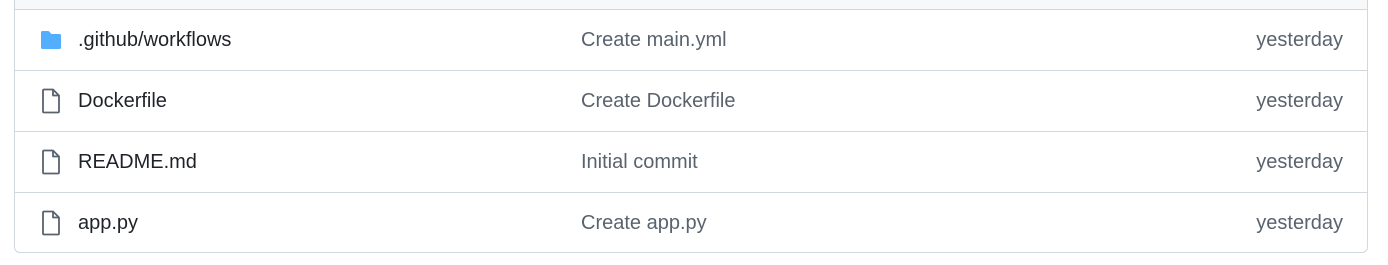 This screenshot has width=1388, height=265. What do you see at coordinates (122, 101) in the screenshot?
I see `file-name-link: Dockerfile` at bounding box center [122, 101].